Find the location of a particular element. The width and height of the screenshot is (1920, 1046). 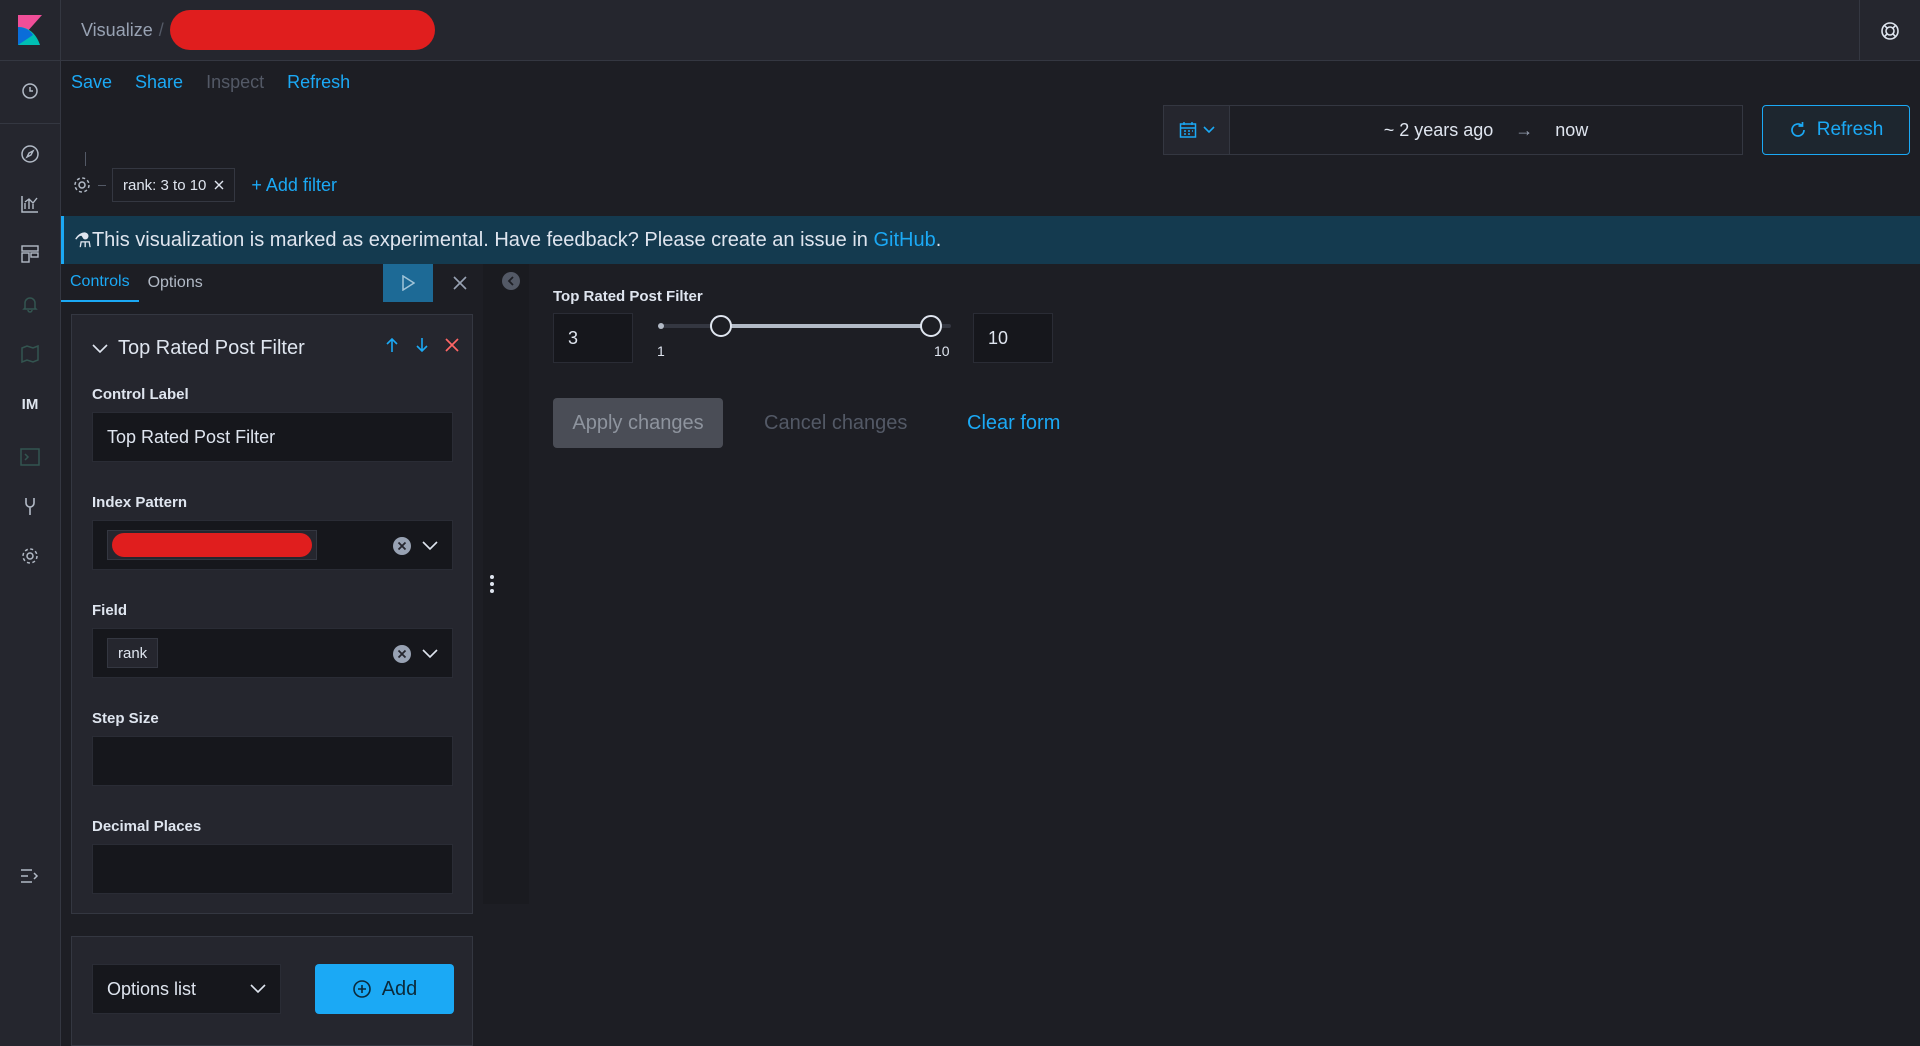

visualize-icon is located at coordinates (29, 204).